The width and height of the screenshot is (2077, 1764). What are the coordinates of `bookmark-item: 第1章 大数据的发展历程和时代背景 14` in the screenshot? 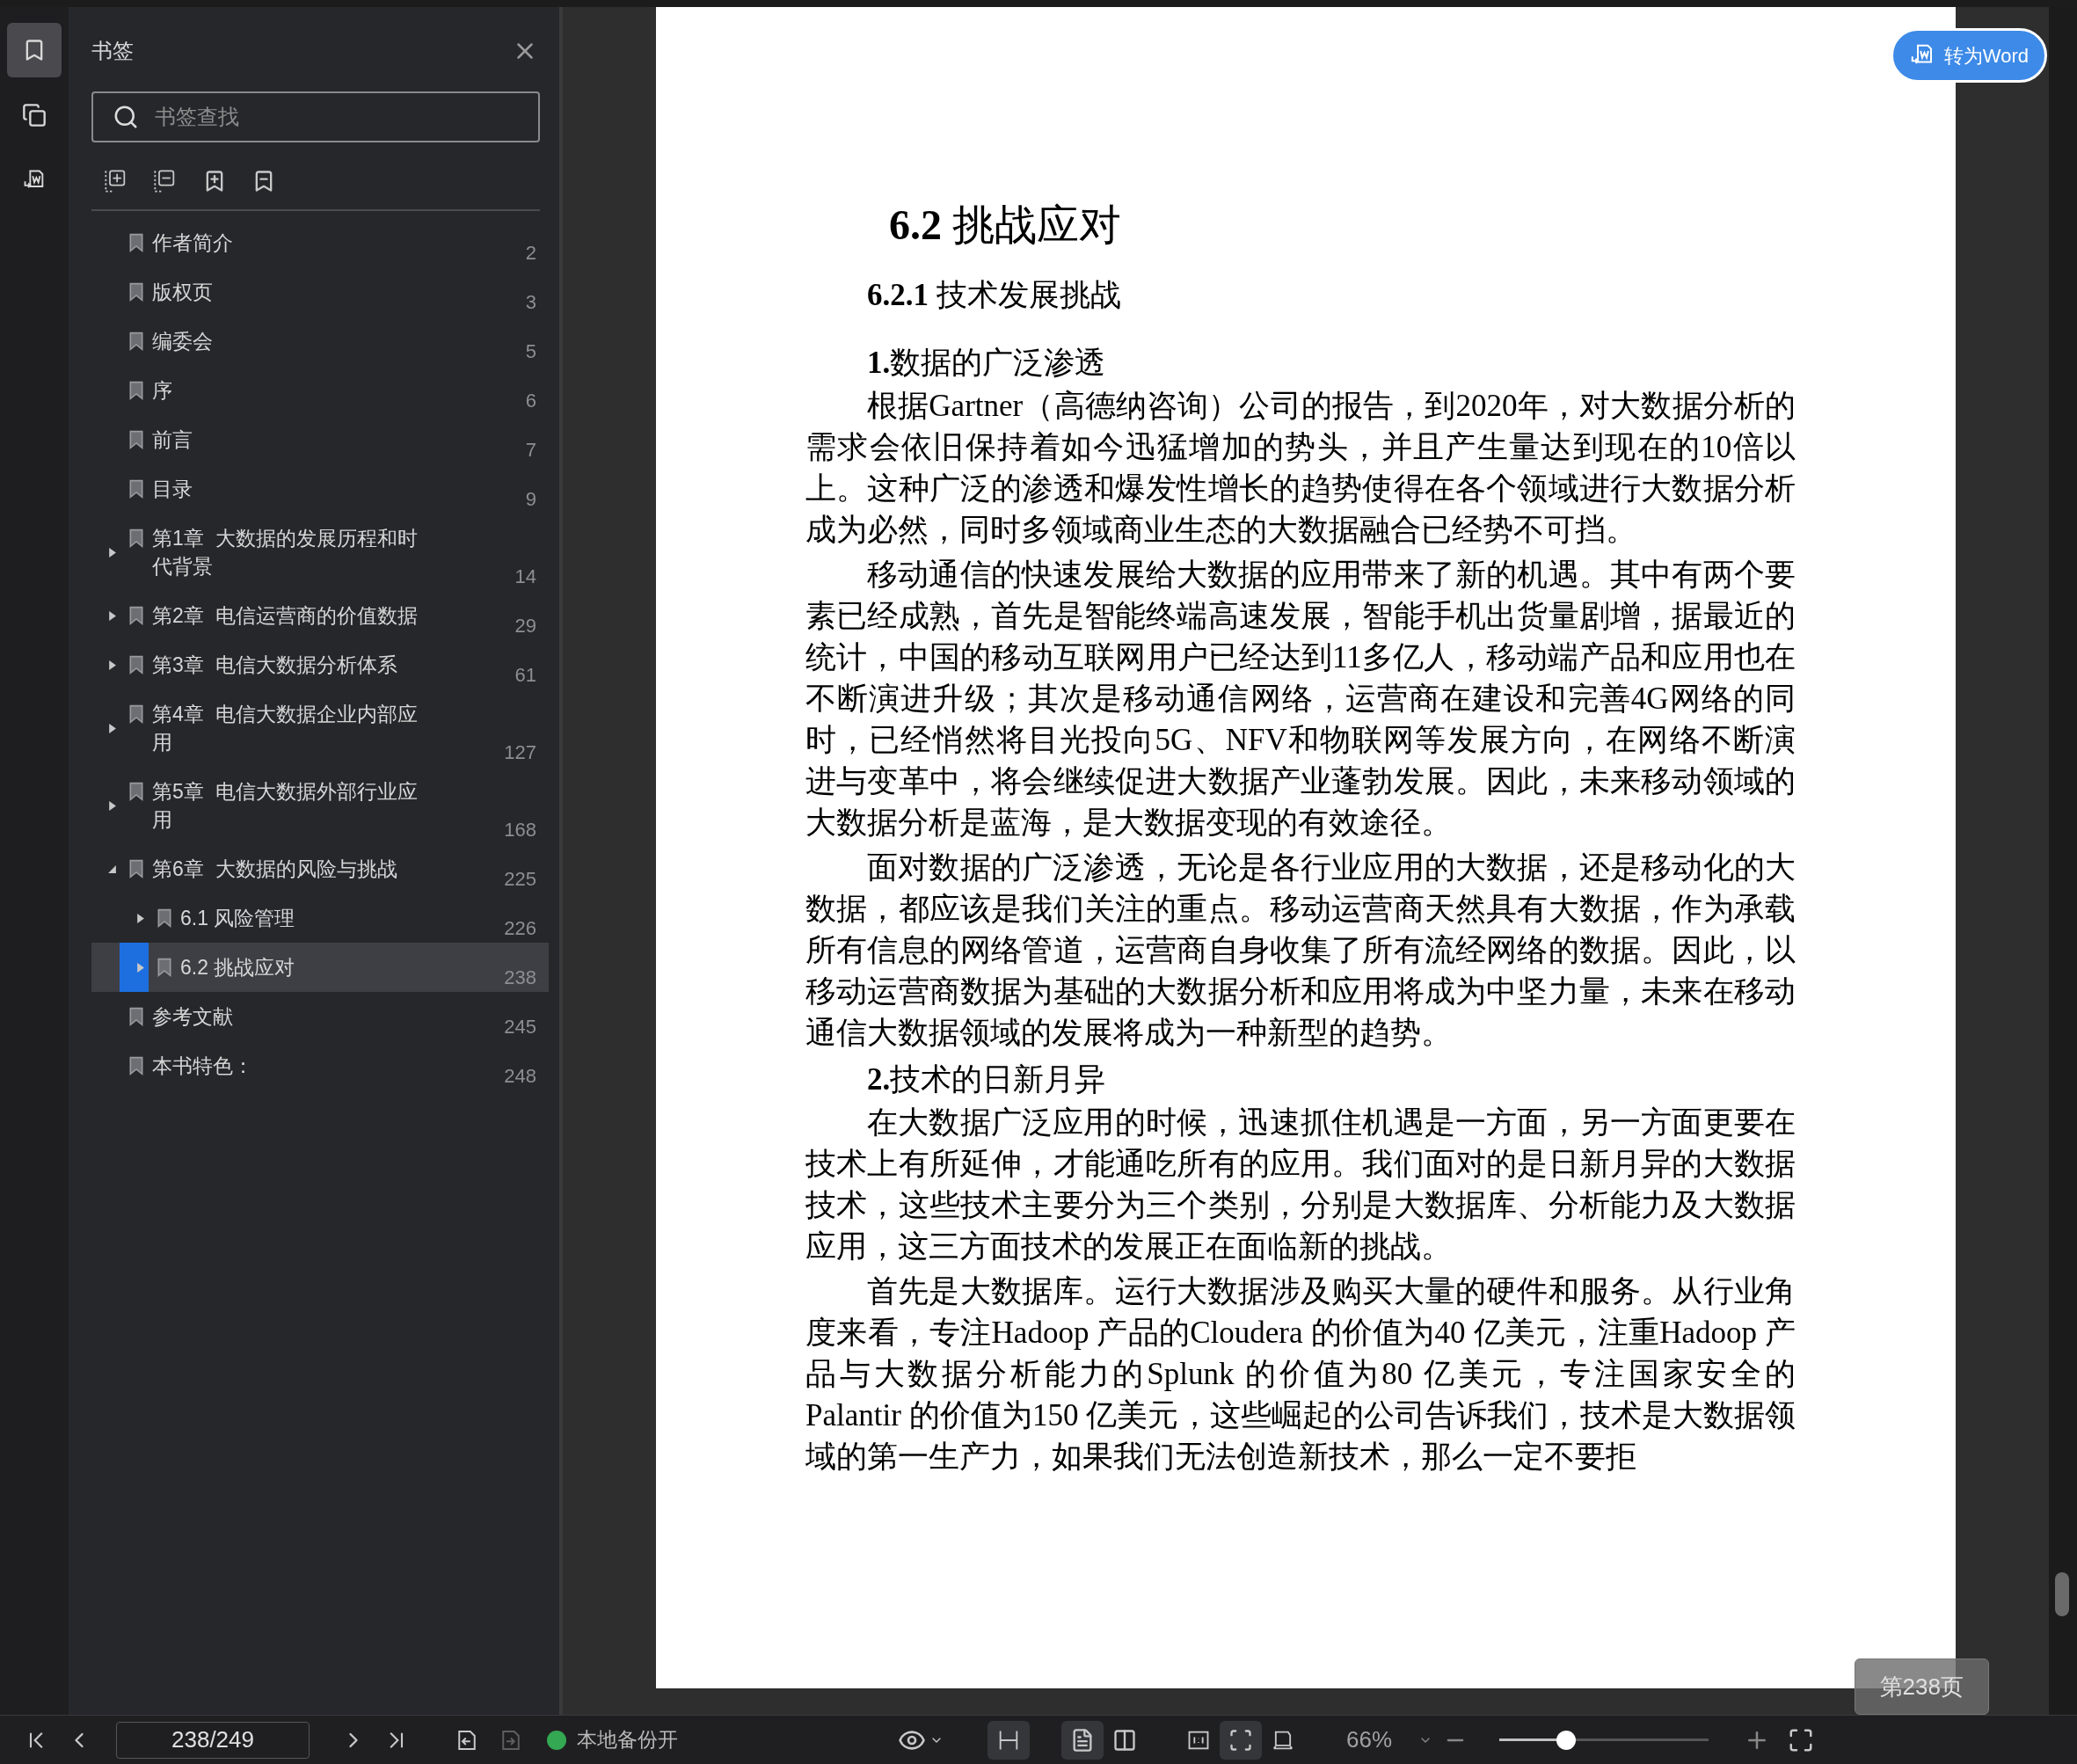 It's located at (320, 552).